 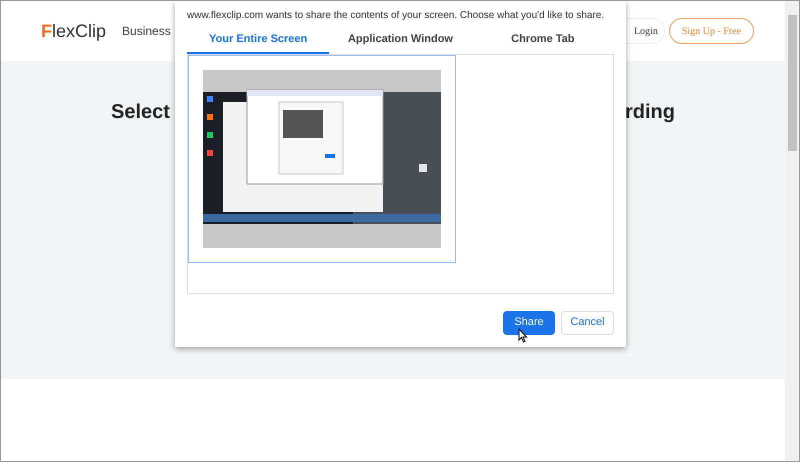 I want to click on tab: Application Window, so click(x=400, y=40).